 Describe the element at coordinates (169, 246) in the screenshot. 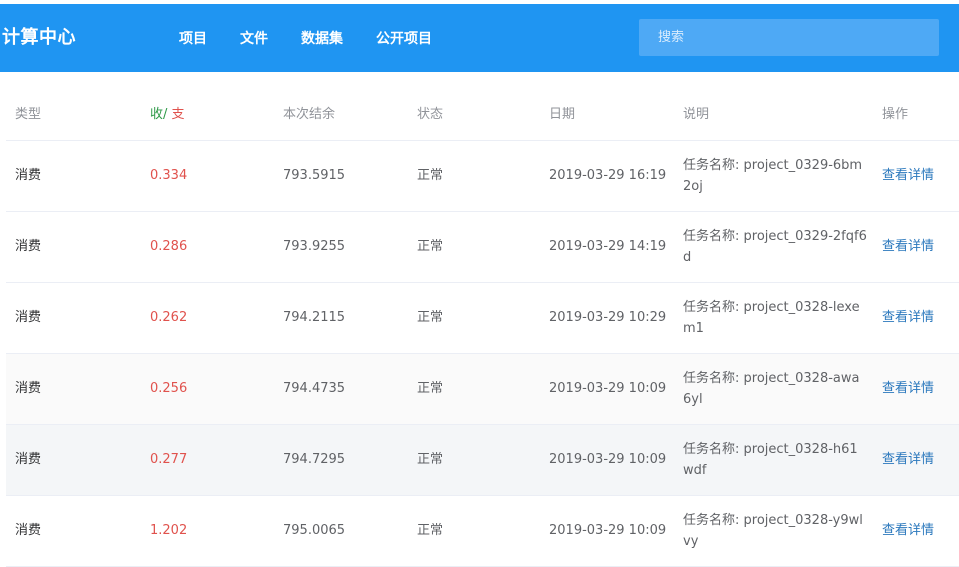

I see `cell-amount: 0.286` at that location.